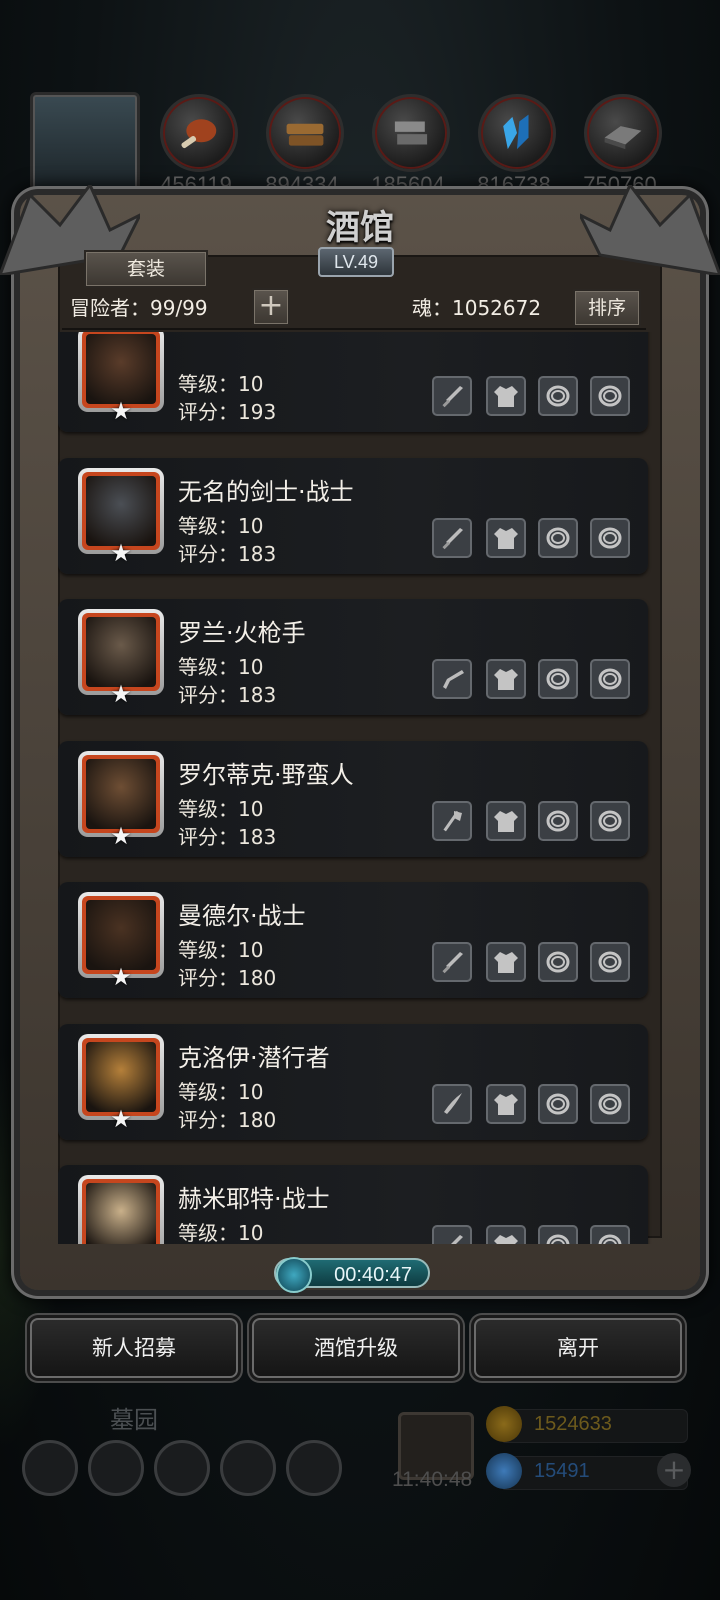  I want to click on hero-card: ★ 无名的剑士·战士等级：10 评分：183, so click(353, 515).